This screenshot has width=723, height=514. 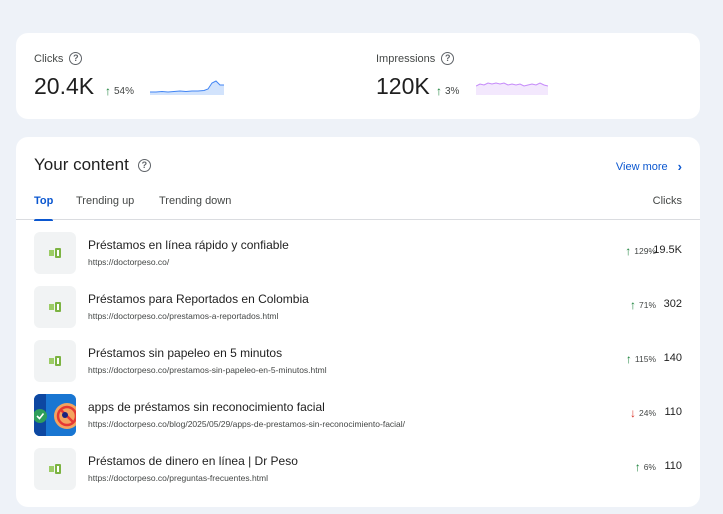 I want to click on chevron-right-icon: ›, so click(x=679, y=166).